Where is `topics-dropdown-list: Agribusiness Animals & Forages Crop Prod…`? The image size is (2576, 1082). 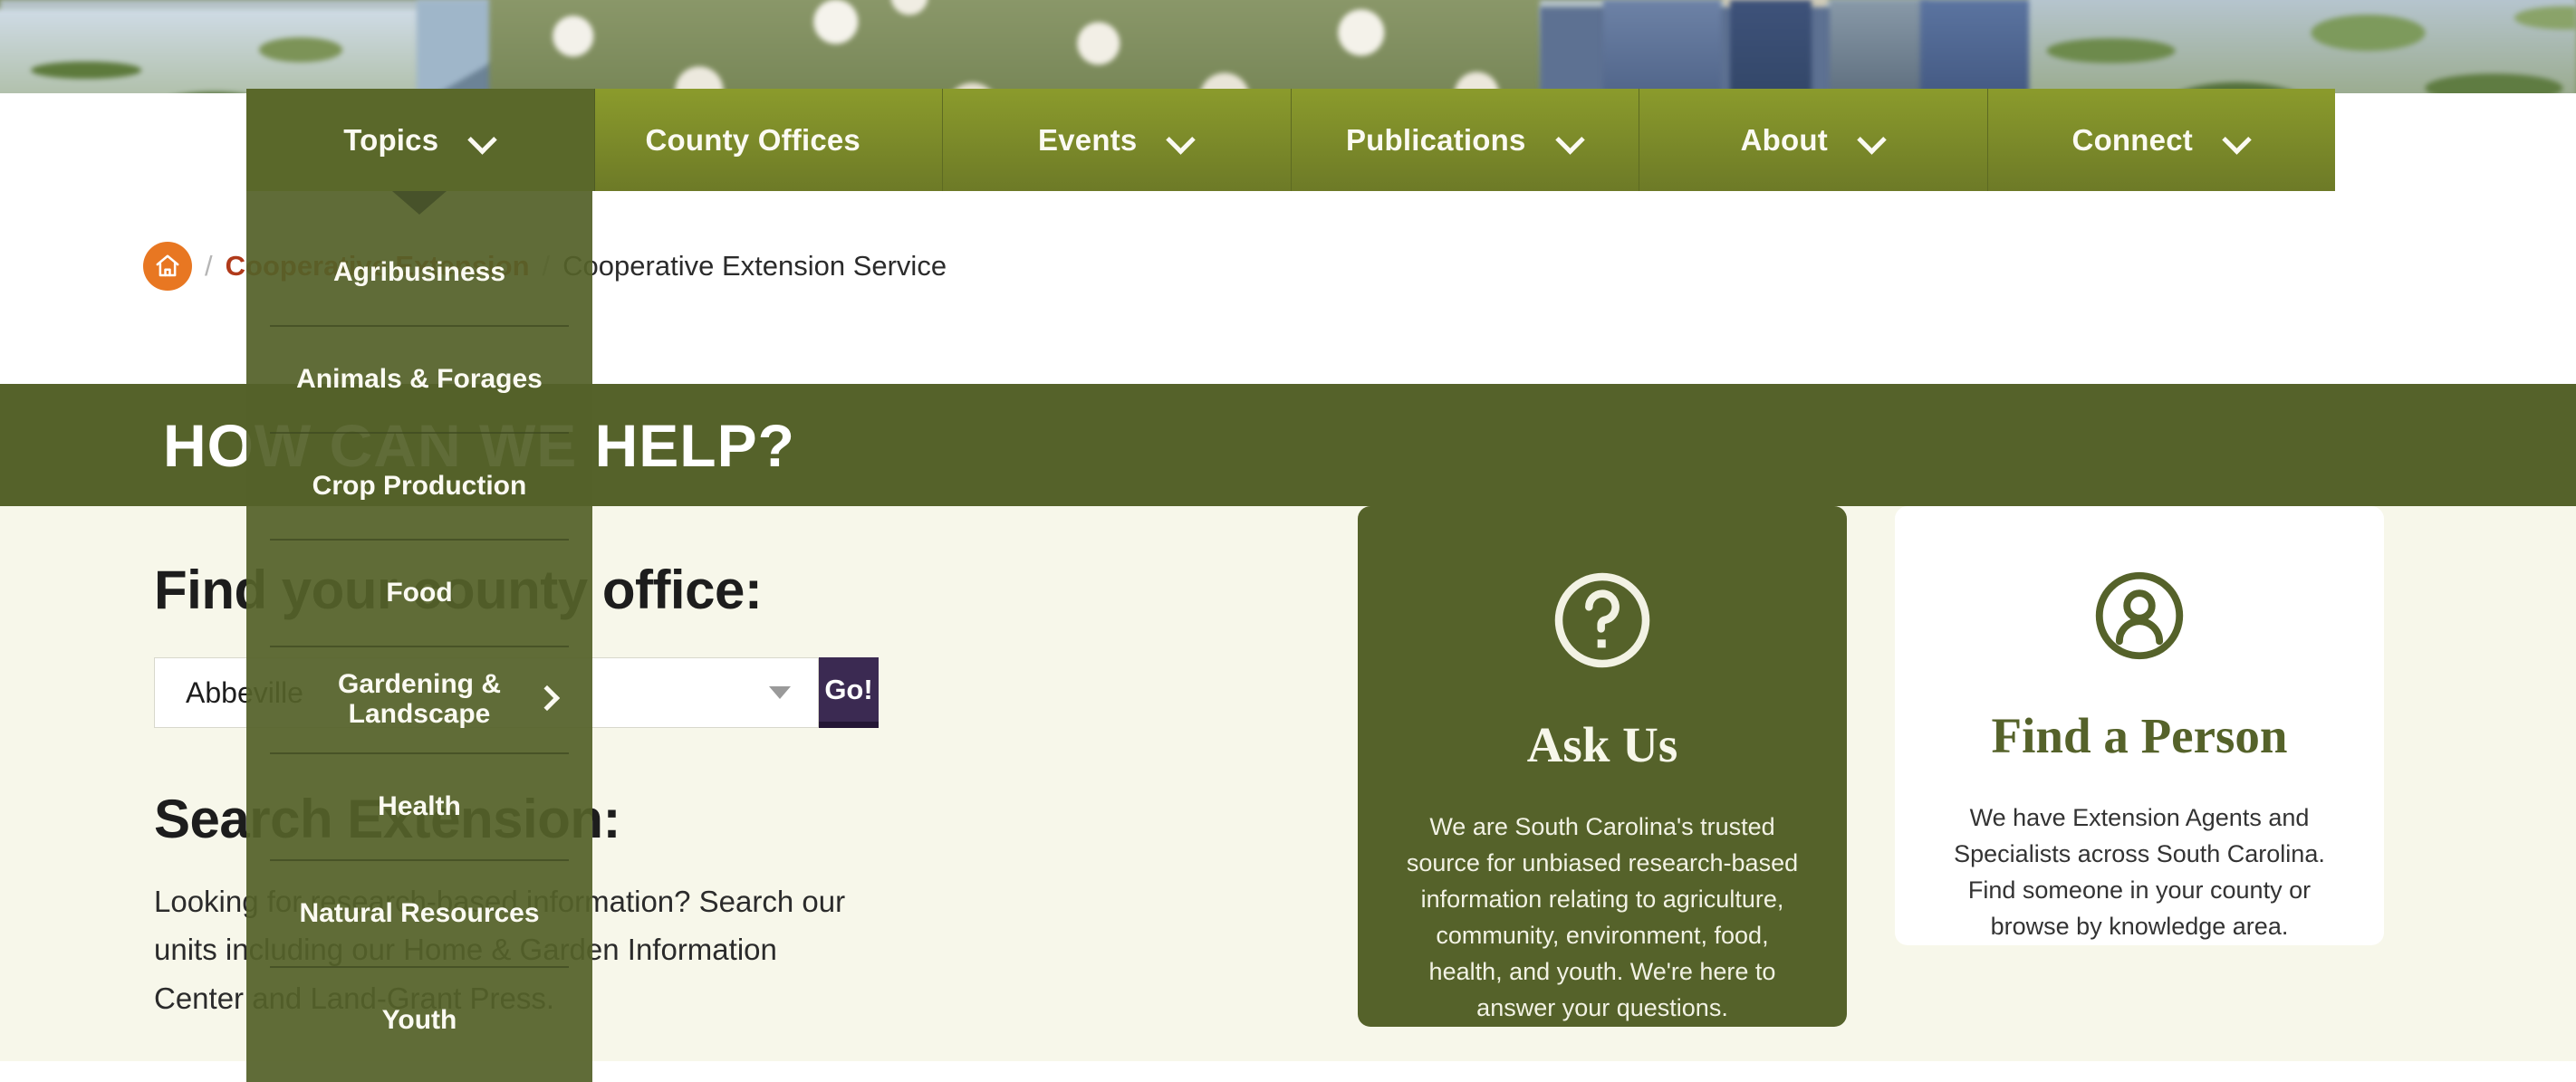
topics-dropdown-list: Agribusiness Animals & Forages Crop Prod… is located at coordinates (419, 646).